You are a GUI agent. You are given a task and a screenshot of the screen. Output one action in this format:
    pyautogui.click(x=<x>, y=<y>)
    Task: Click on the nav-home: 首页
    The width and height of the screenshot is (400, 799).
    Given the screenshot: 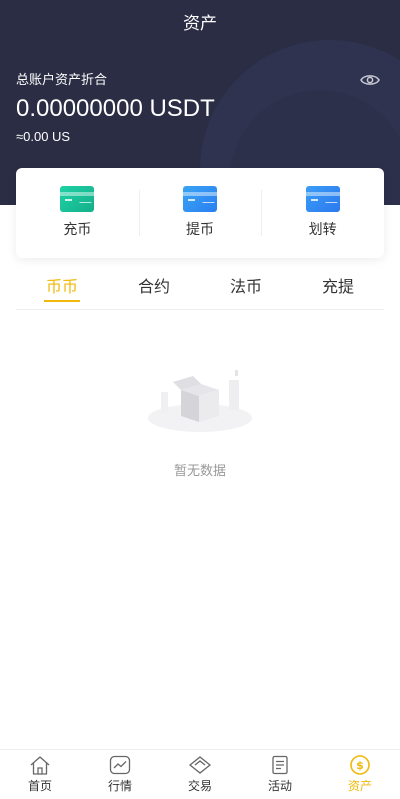 What is the action you would take?
    pyautogui.click(x=40, y=774)
    